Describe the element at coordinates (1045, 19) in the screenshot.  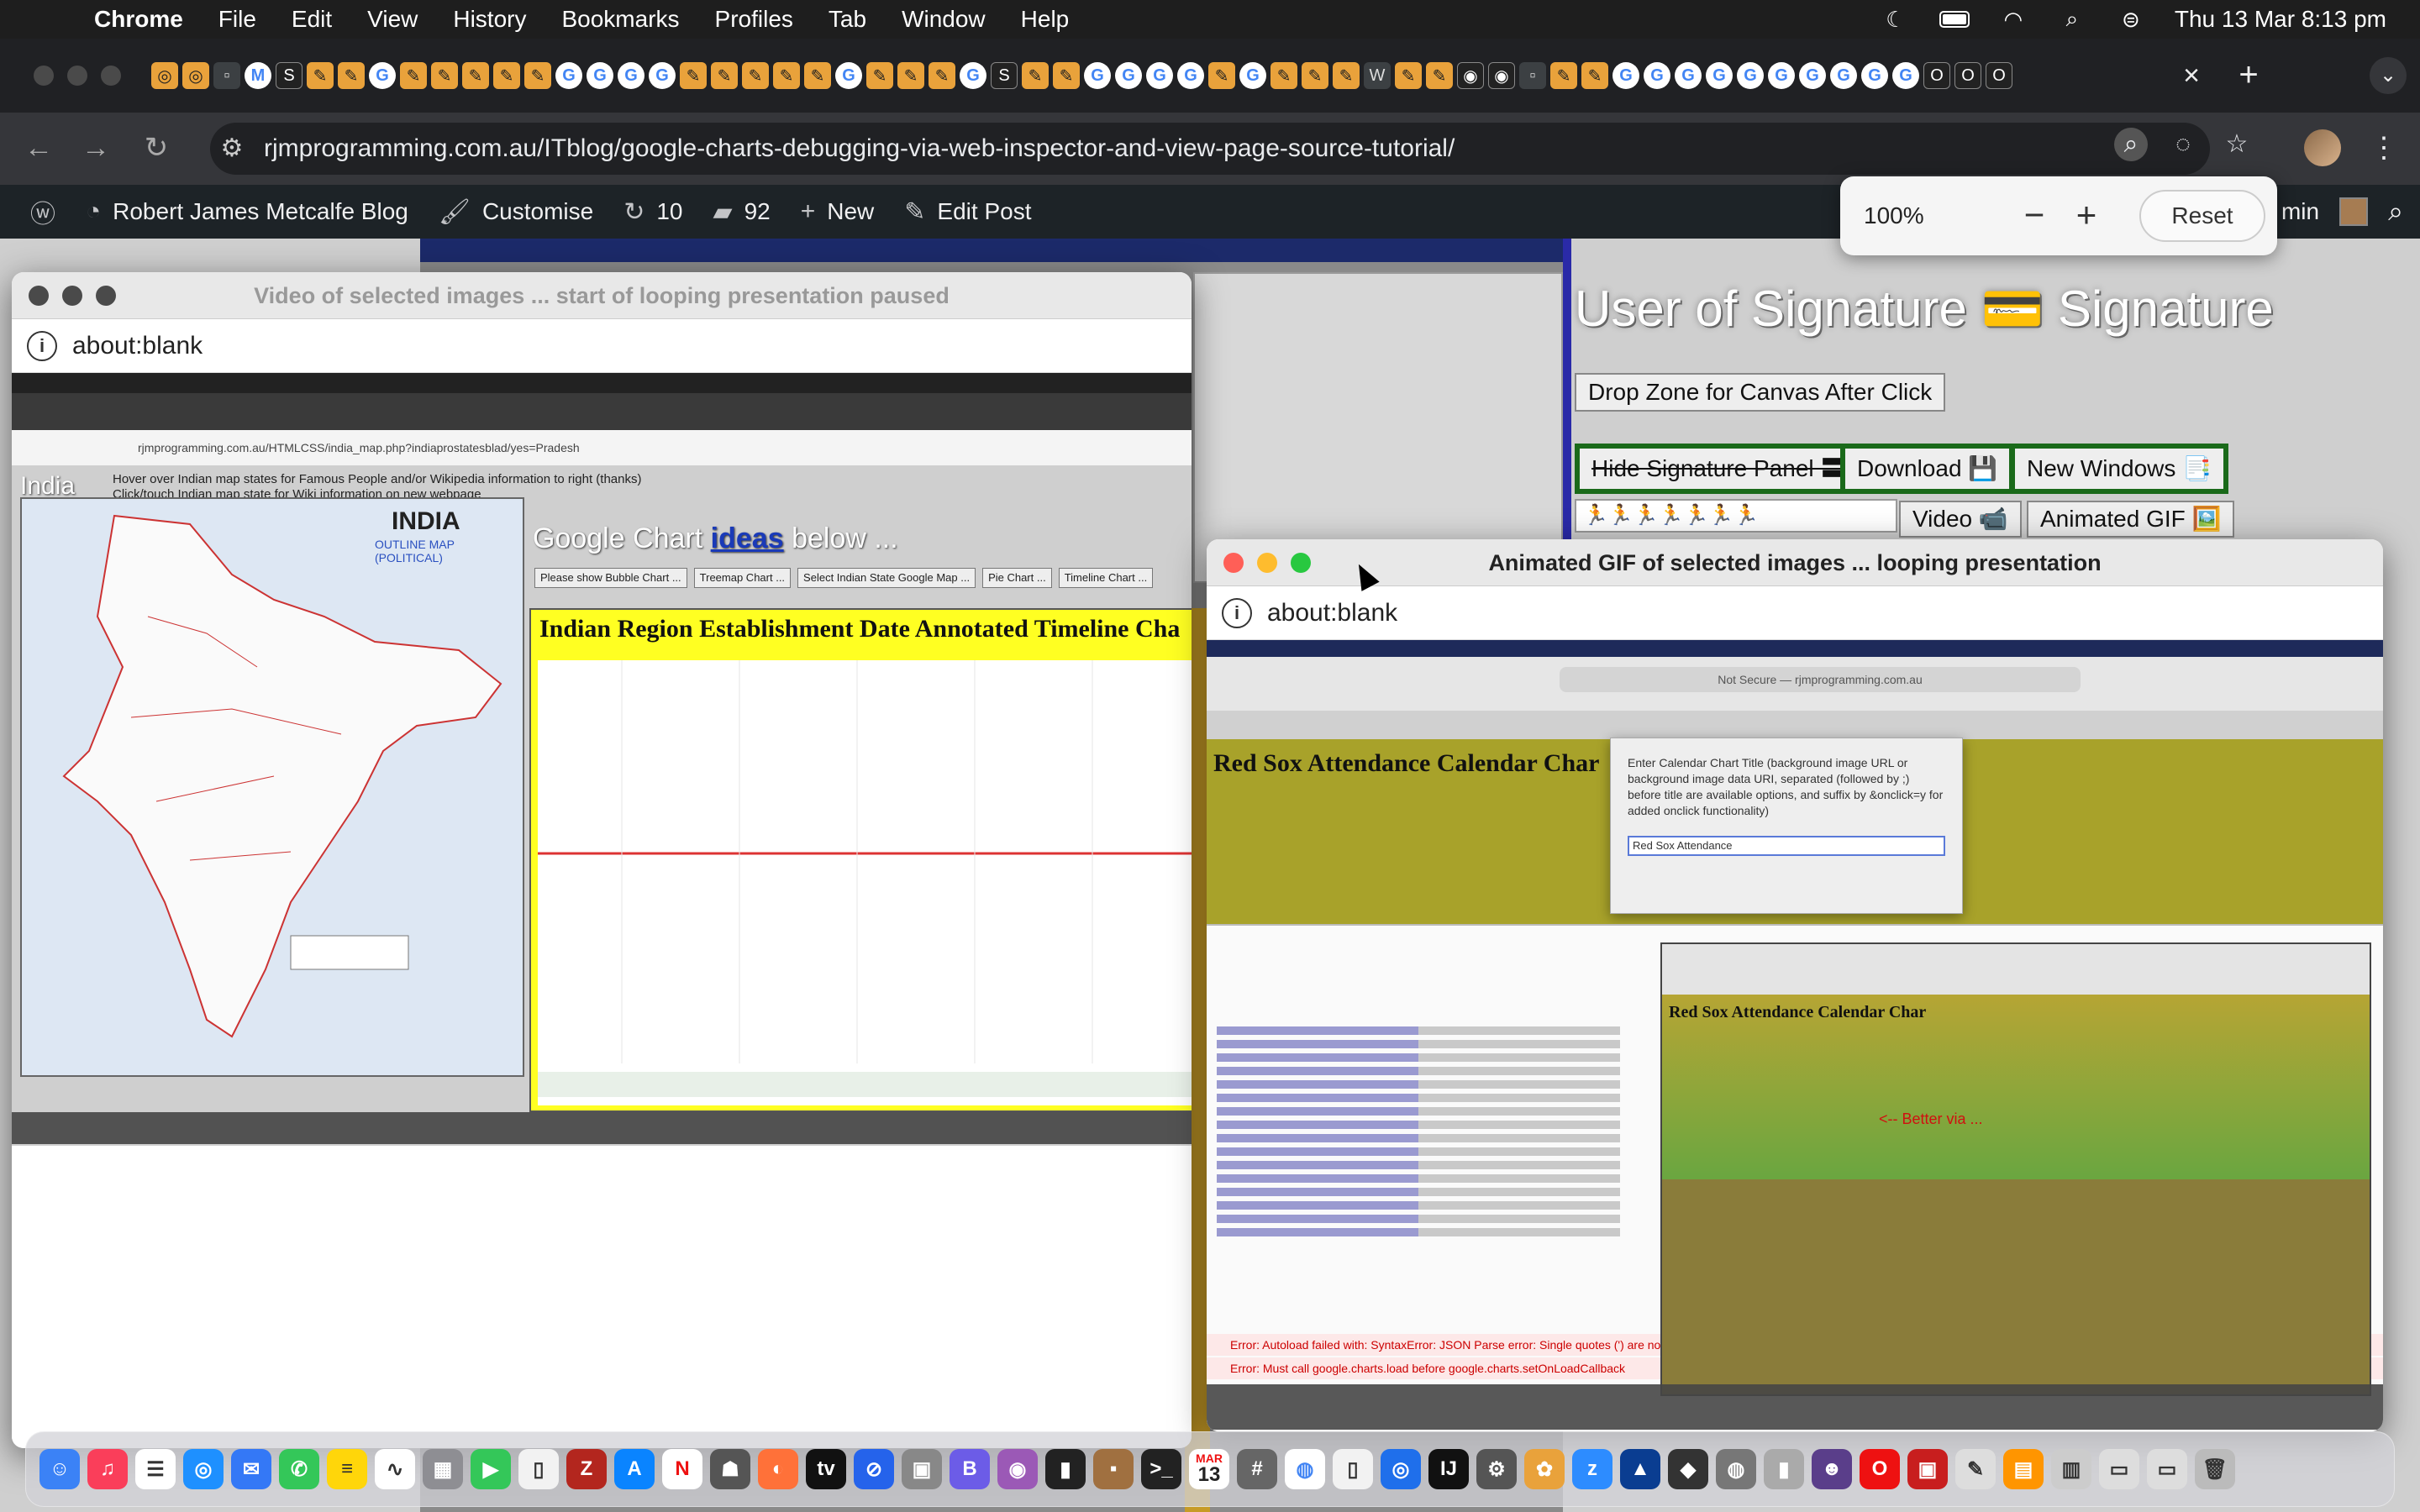
I see `menu-help: Help` at that location.